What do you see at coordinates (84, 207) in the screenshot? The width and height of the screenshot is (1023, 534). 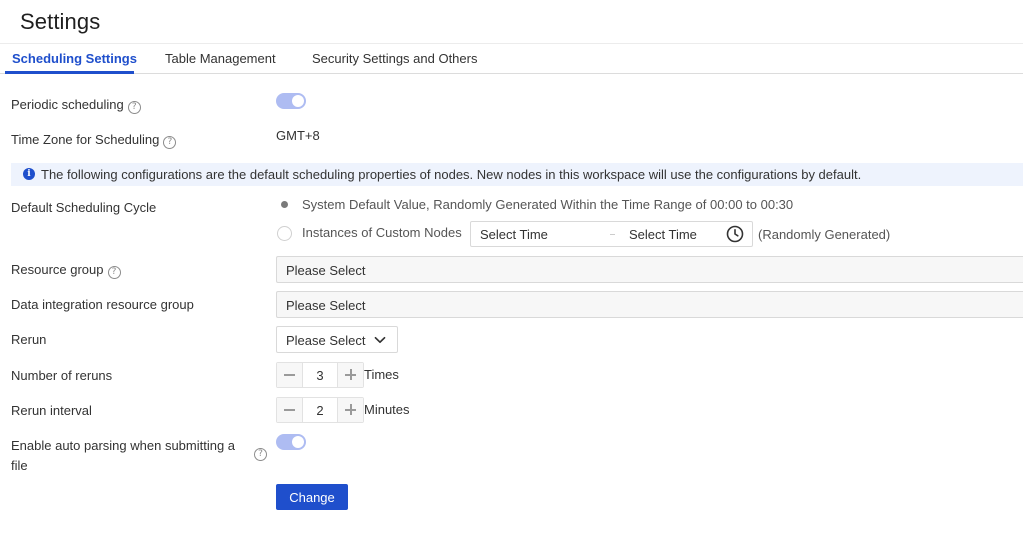 I see `default-cycle-label: Default Scheduling Cycle` at bounding box center [84, 207].